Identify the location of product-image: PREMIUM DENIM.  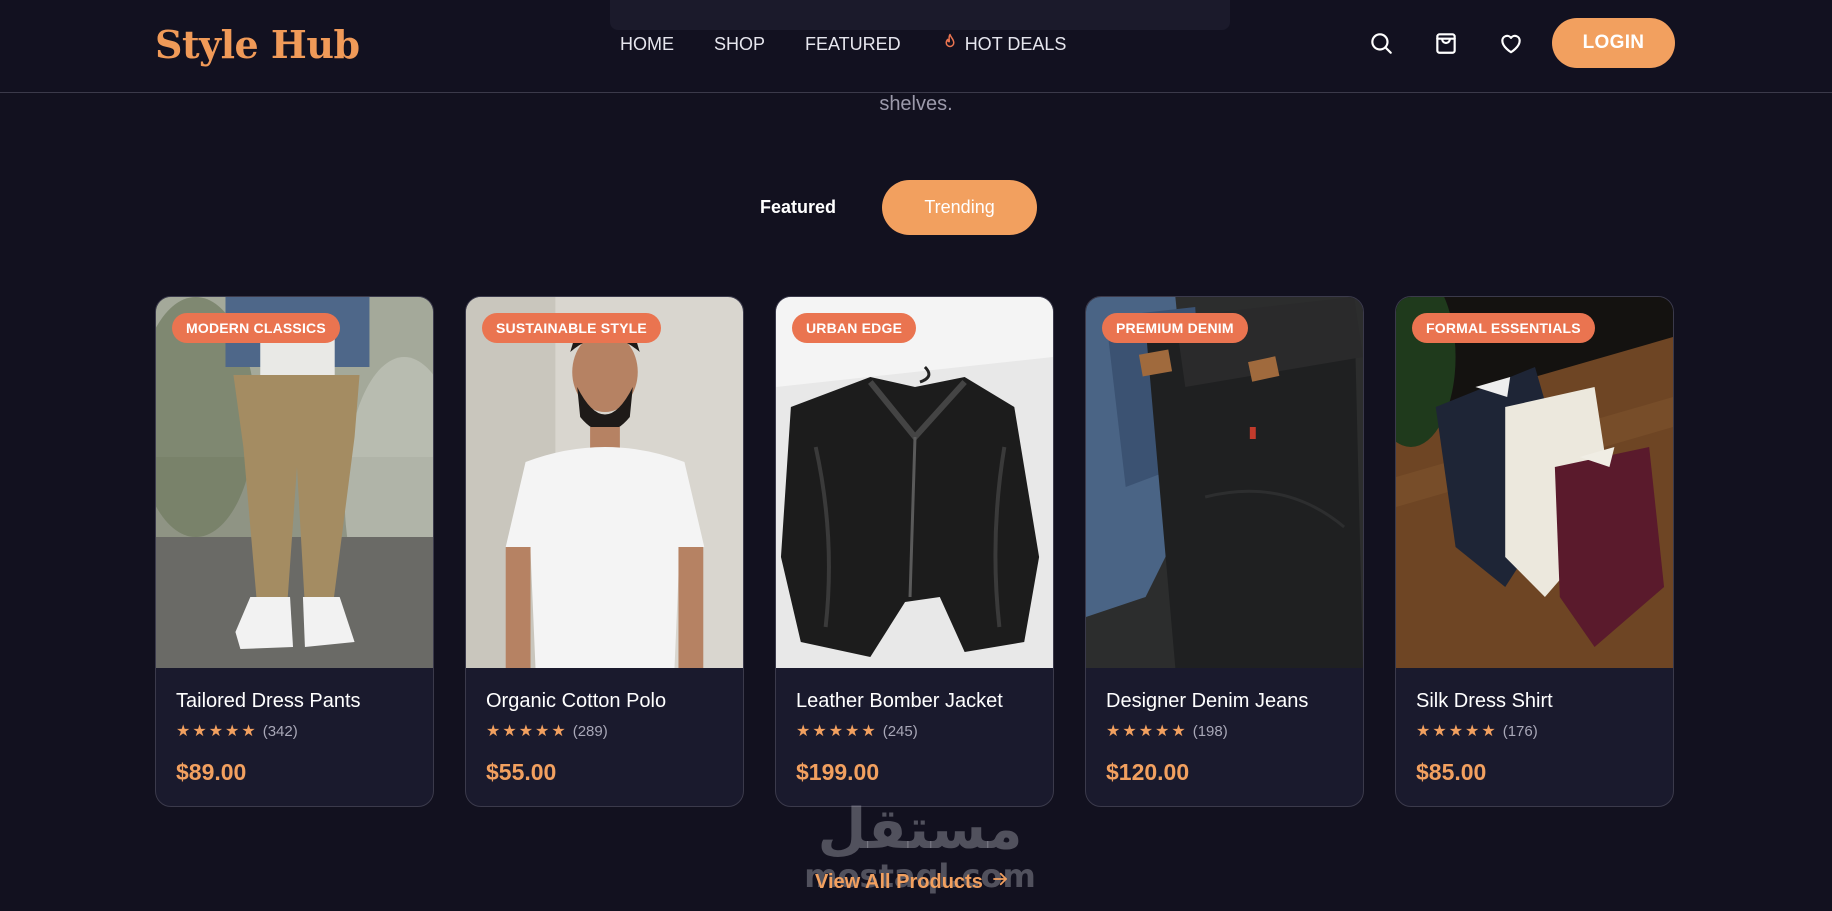
(1224, 482).